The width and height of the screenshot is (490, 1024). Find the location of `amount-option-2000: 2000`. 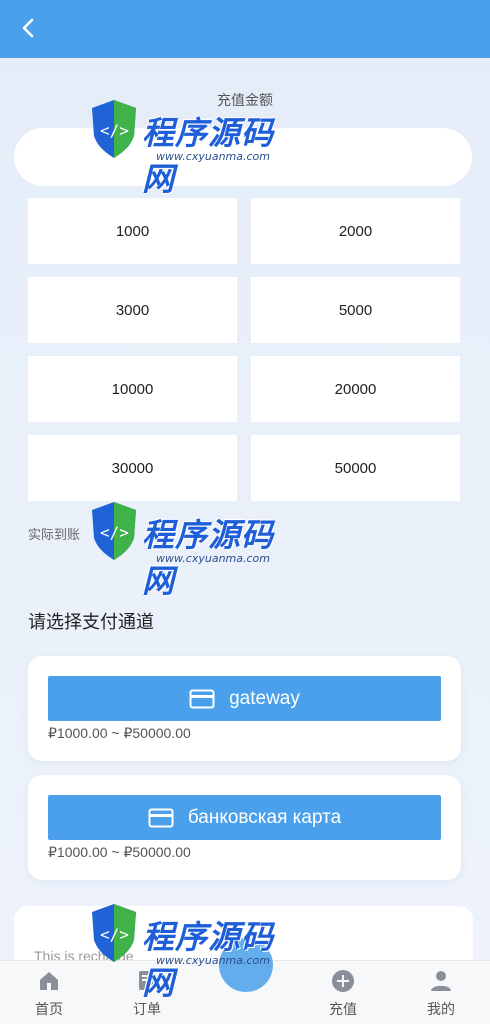

amount-option-2000: 2000 is located at coordinates (355, 231).